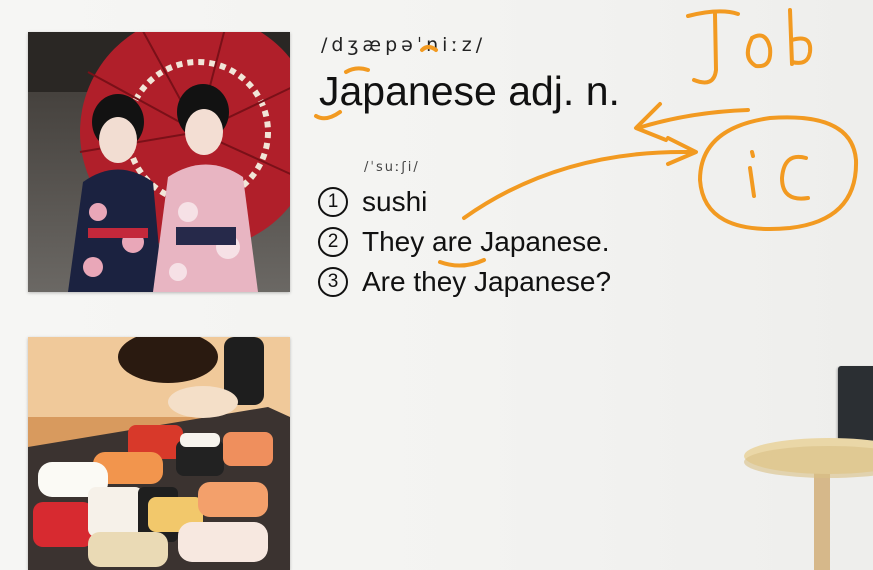 This screenshot has height=570, width=873. What do you see at coordinates (469, 91) in the screenshot?
I see `vocabulary-word: Japanese adj. n.` at bounding box center [469, 91].